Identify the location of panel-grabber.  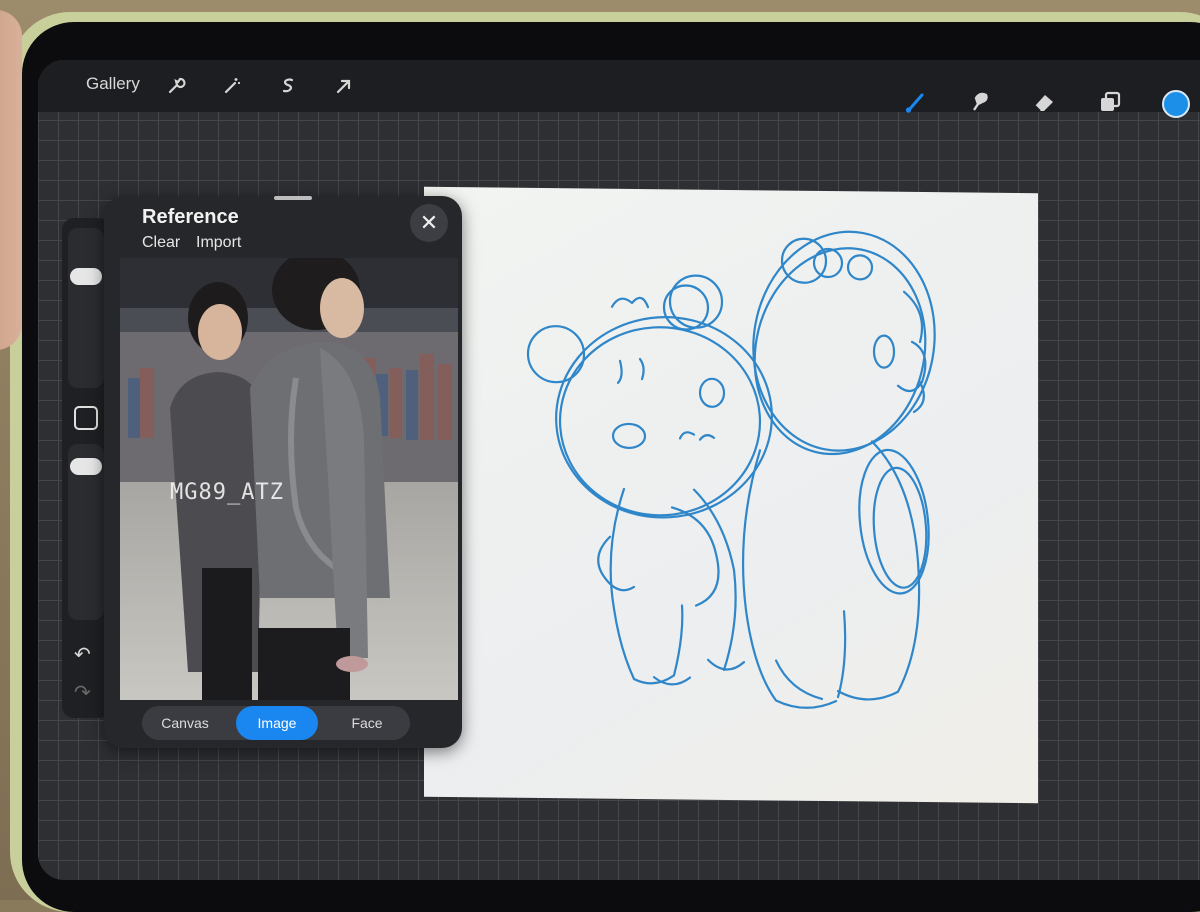
(293, 198).